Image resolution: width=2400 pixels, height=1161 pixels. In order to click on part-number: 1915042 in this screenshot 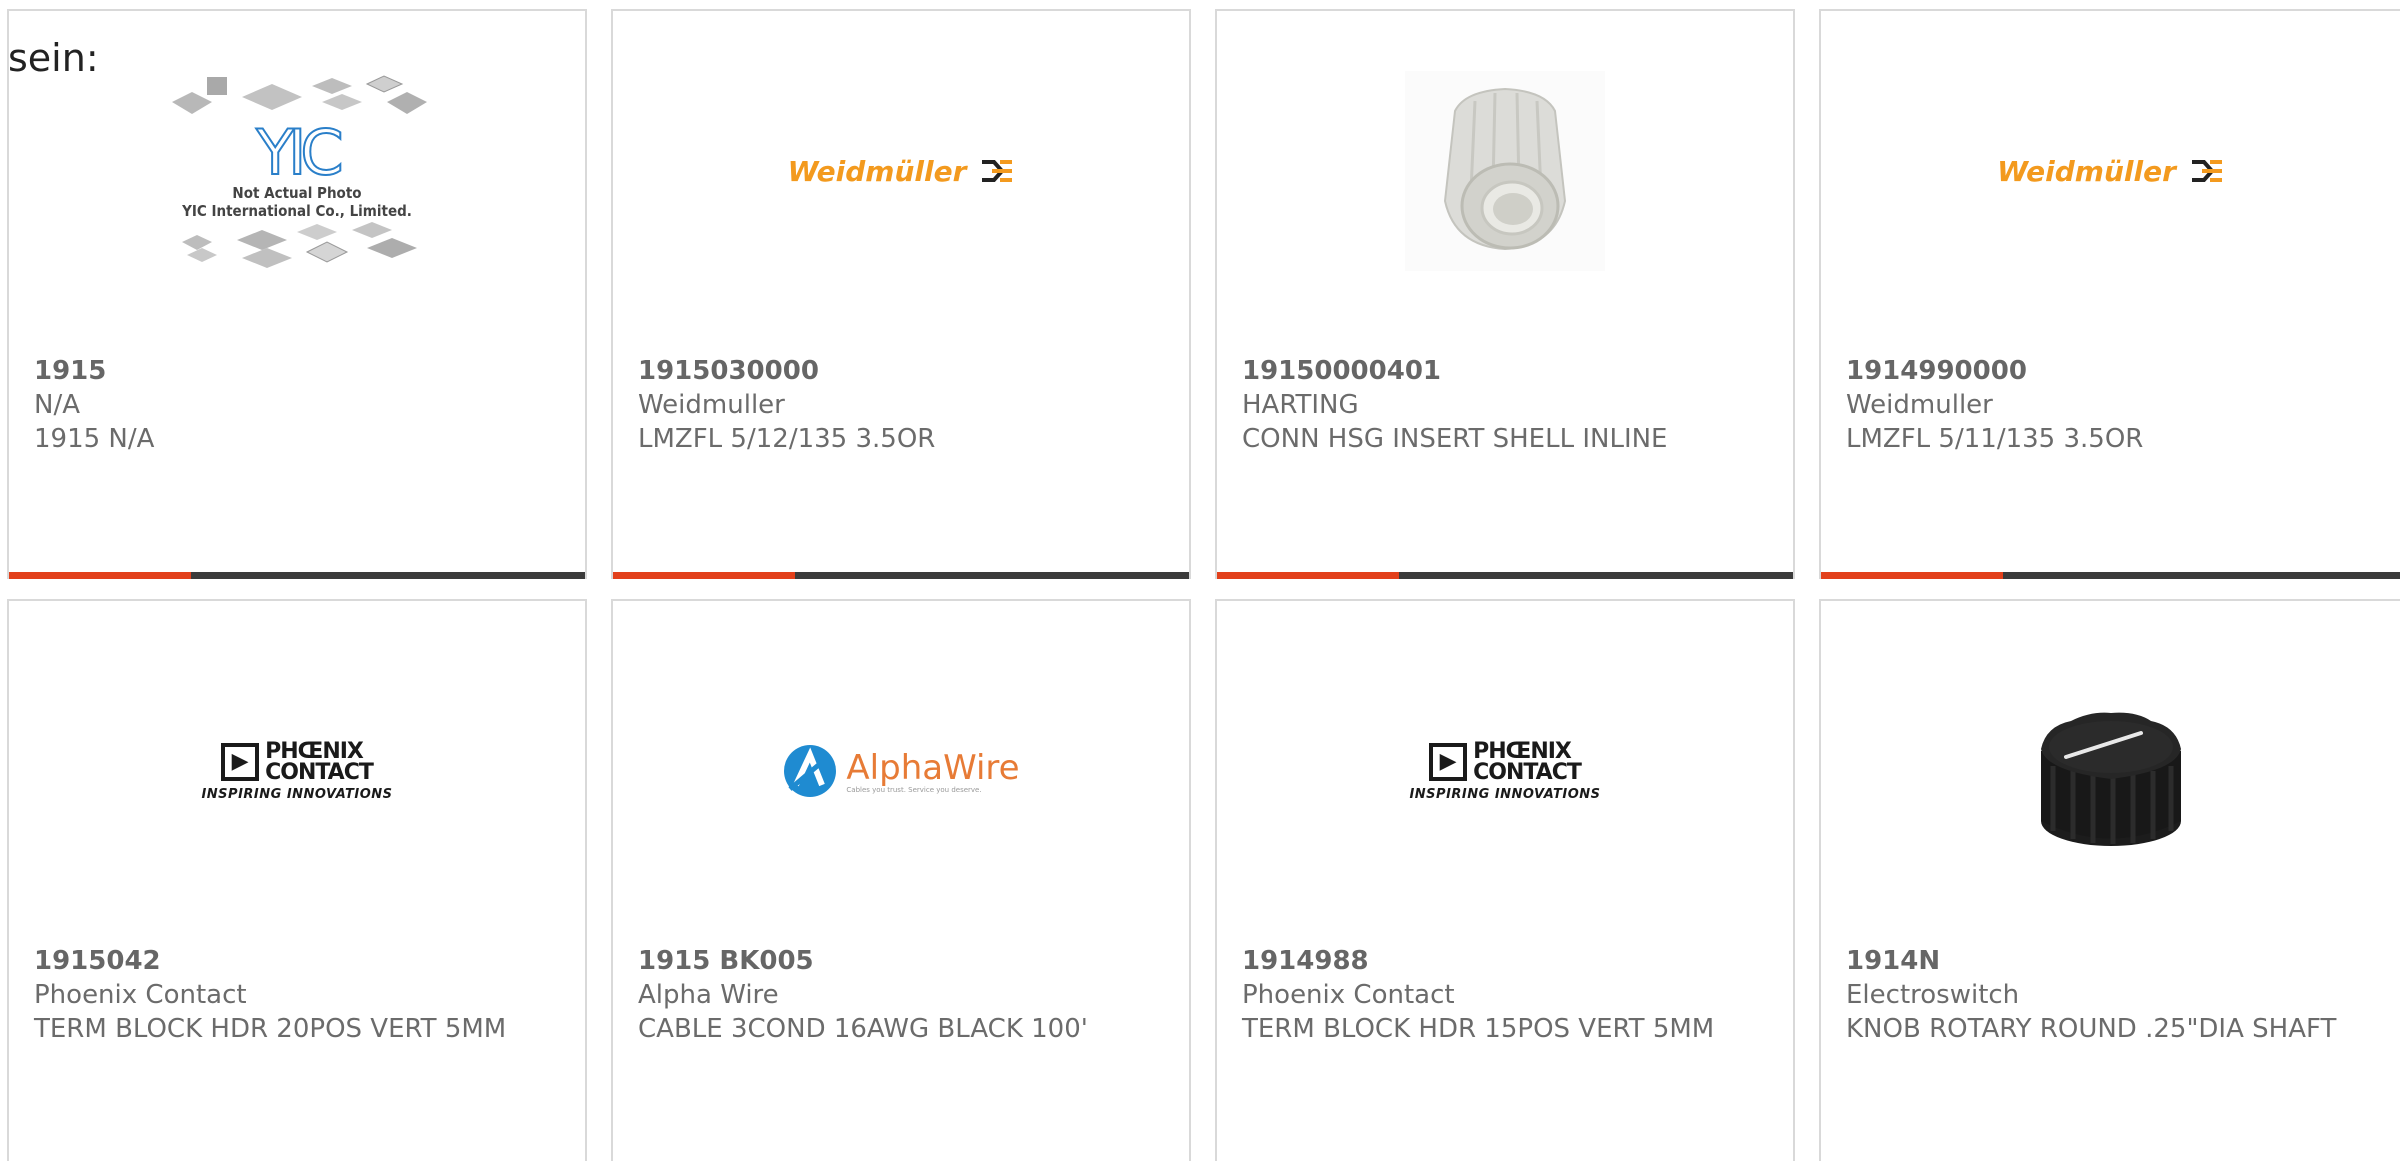, I will do `click(299, 961)`.